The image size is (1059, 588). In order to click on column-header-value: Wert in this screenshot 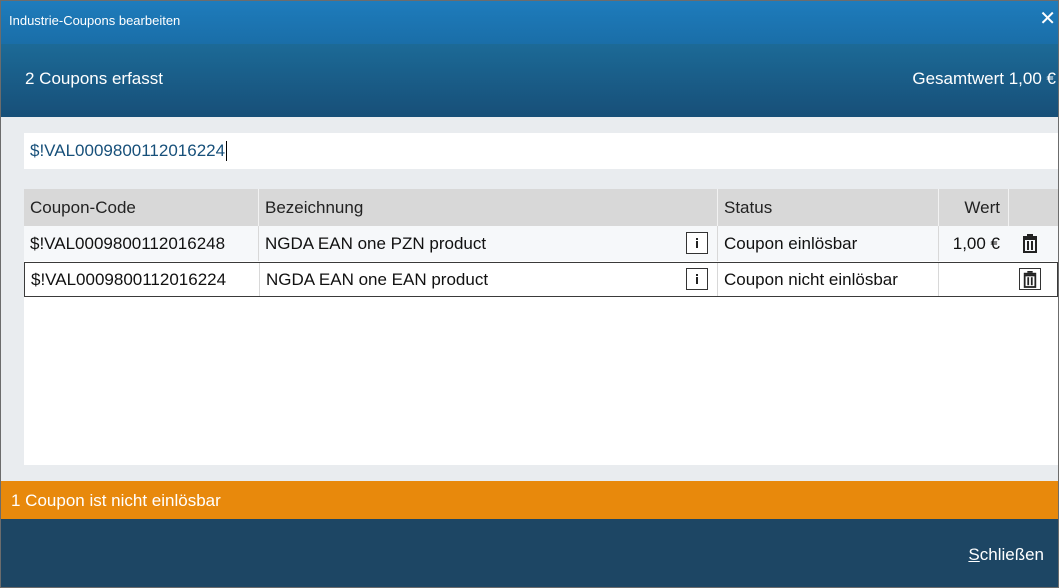, I will do `click(973, 207)`.